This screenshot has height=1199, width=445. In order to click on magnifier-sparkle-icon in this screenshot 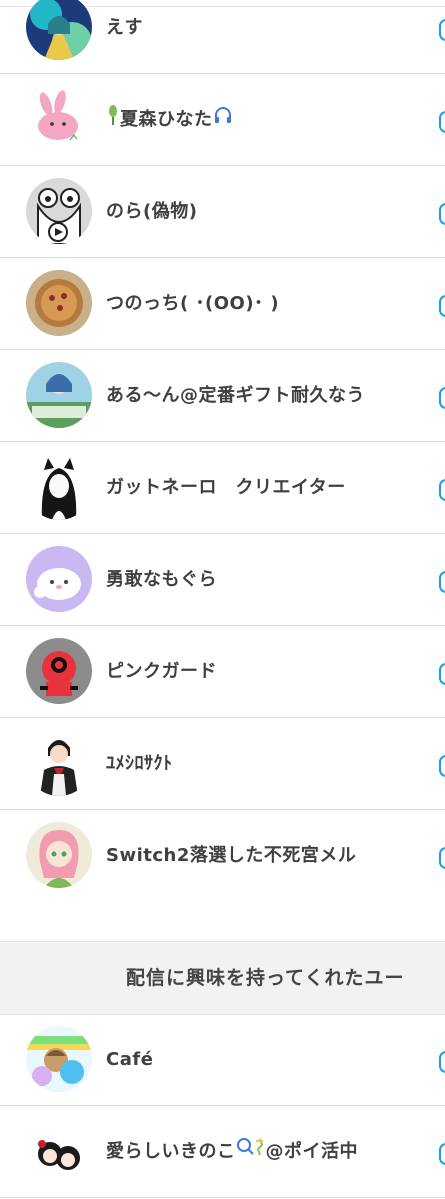, I will do `click(251, 1152)`.